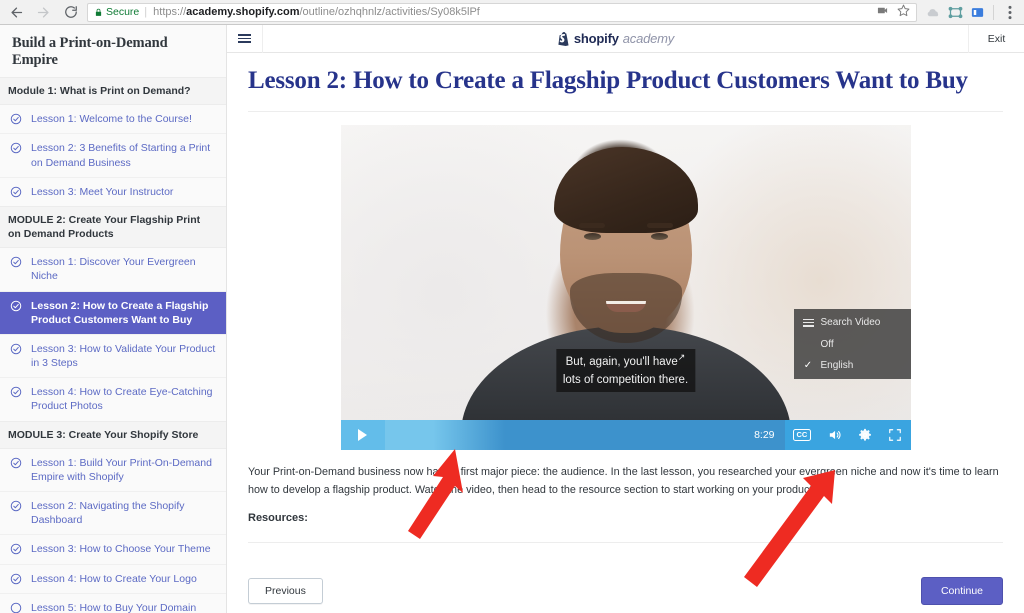 The width and height of the screenshot is (1024, 613). What do you see at coordinates (90, 51) in the screenshot?
I see `course-title: Build a Print-on-Demand Empire` at bounding box center [90, 51].